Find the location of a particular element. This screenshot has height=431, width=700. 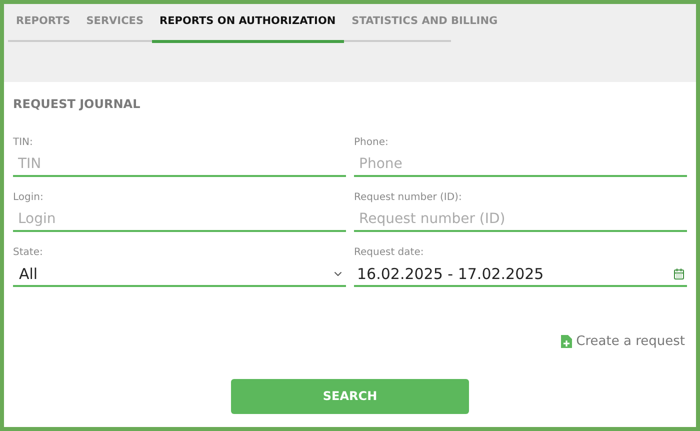

field-label: Request date: is located at coordinates (389, 253).